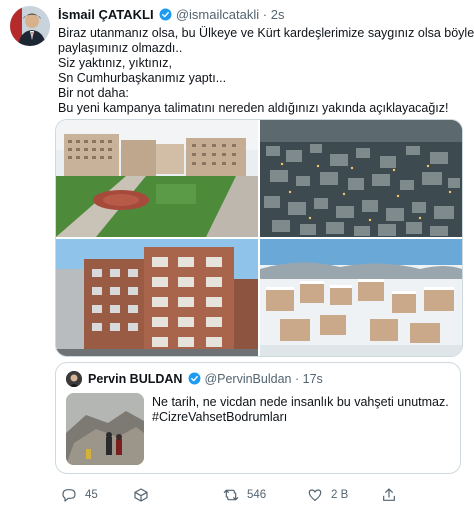 Image resolution: width=474 pixels, height=514 pixels. Describe the element at coordinates (389, 494) in the screenshot. I see `upload-share-icon` at that location.